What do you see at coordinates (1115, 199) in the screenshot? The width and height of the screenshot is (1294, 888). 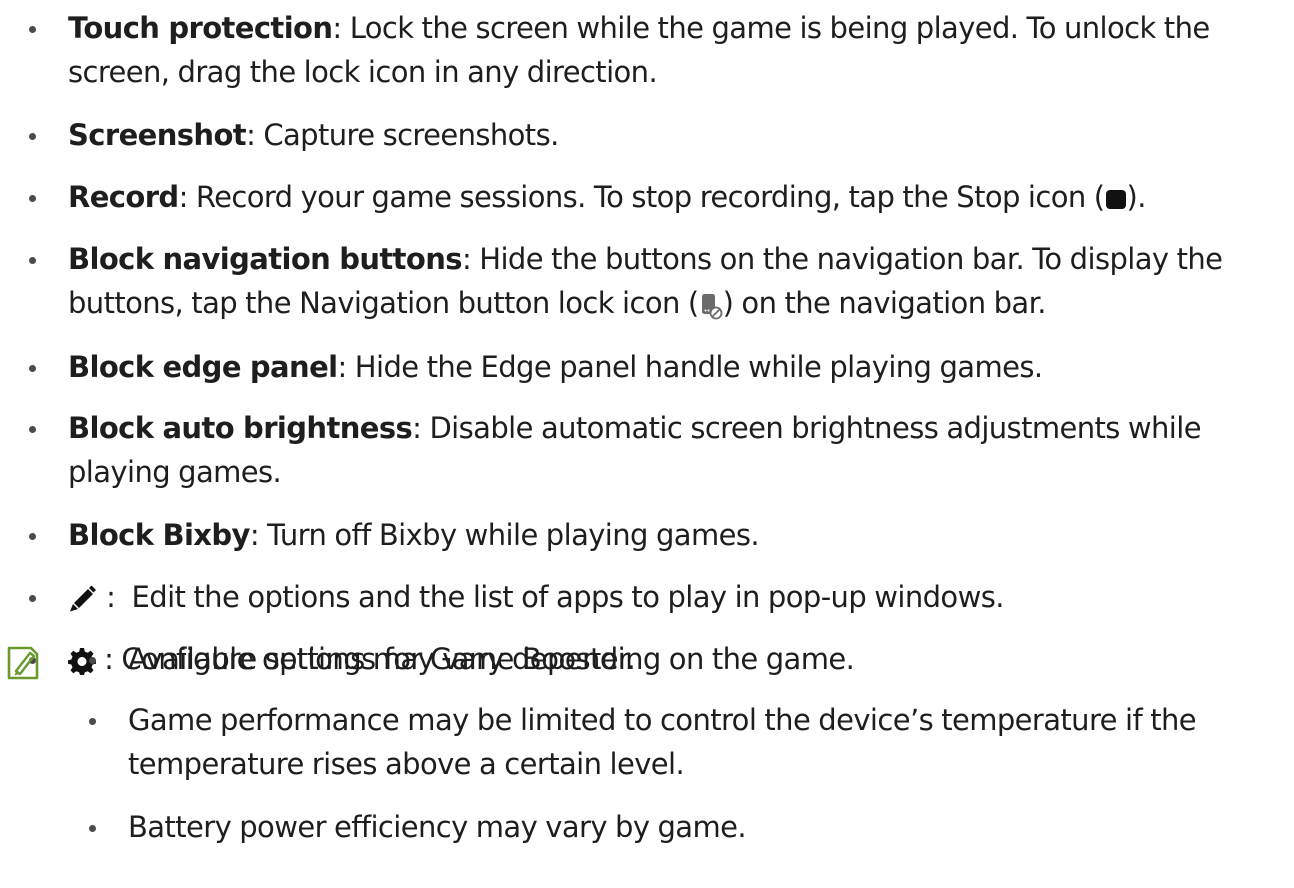 I see `stop-icon` at bounding box center [1115, 199].